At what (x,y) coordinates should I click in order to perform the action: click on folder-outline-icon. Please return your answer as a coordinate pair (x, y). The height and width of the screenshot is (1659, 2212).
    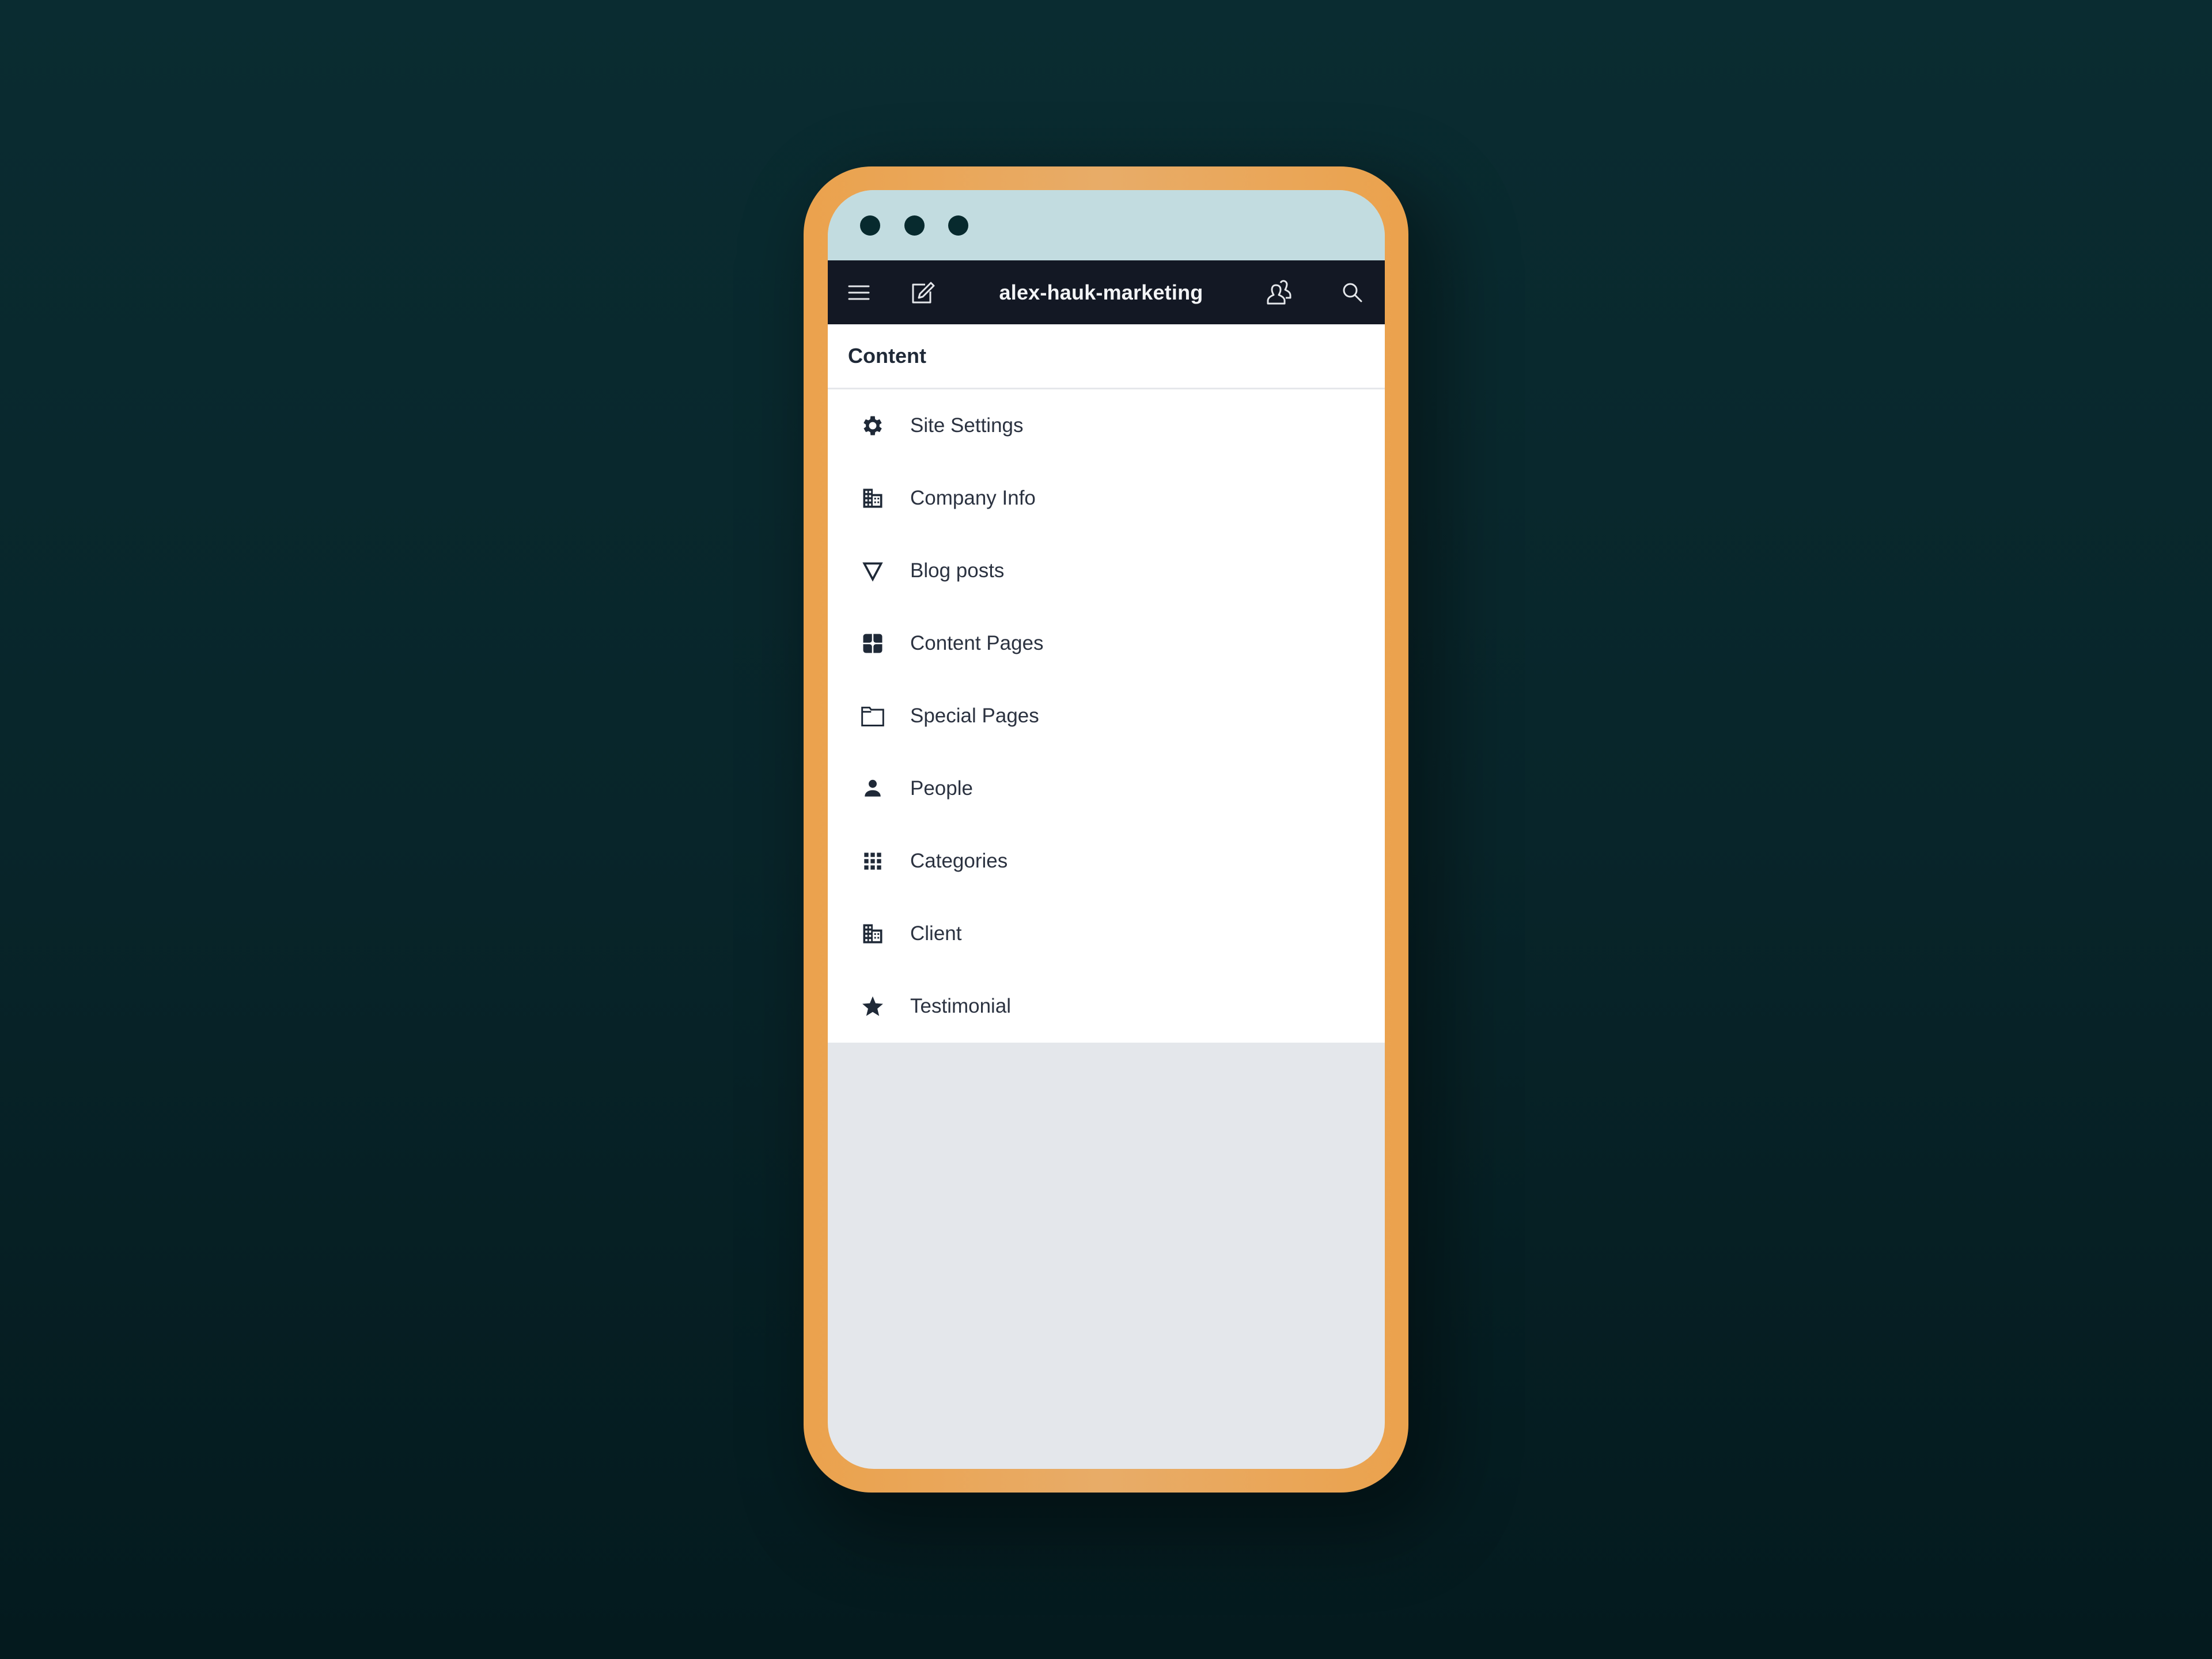
    Looking at the image, I should click on (872, 716).